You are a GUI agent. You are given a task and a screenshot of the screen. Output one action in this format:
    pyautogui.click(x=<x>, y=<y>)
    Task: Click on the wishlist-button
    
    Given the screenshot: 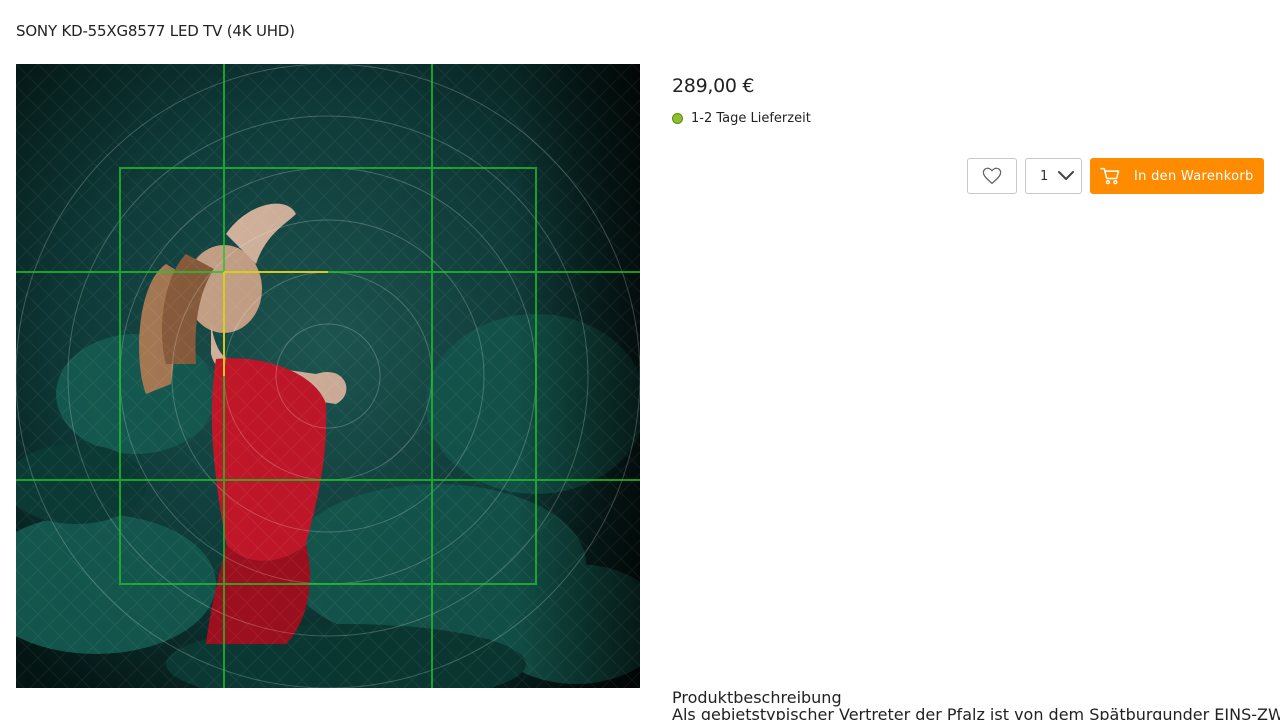 What is the action you would take?
    pyautogui.click(x=992, y=176)
    